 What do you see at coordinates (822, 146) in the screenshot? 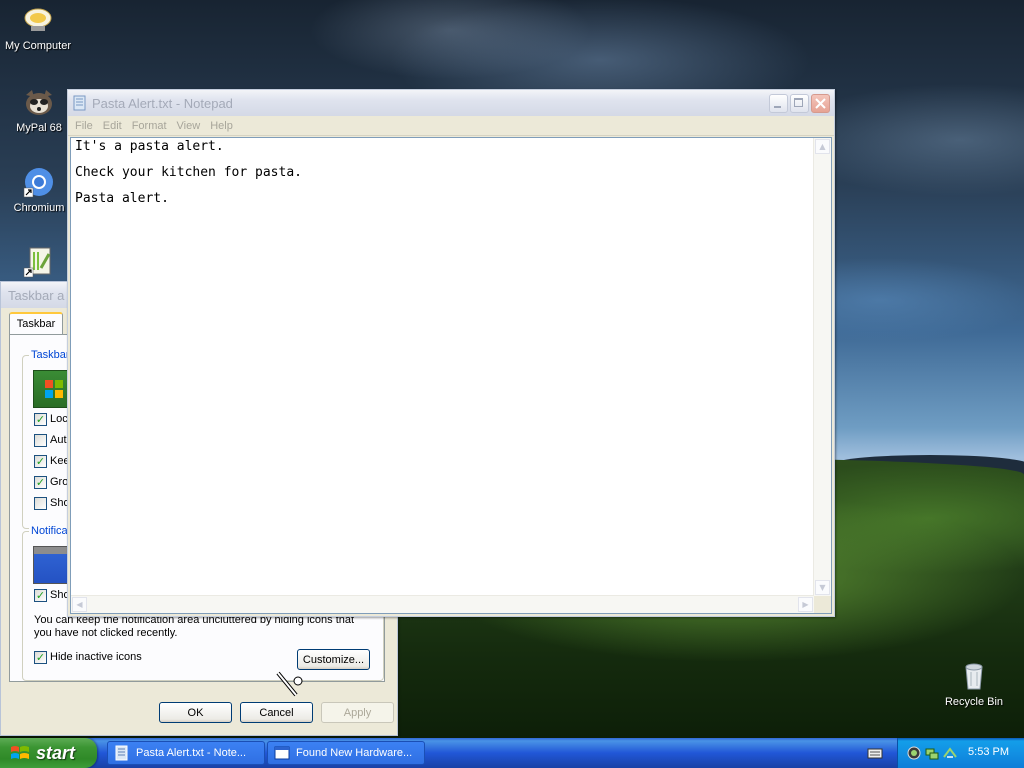
I see `scroll-up-arrow-icon: ▲` at bounding box center [822, 146].